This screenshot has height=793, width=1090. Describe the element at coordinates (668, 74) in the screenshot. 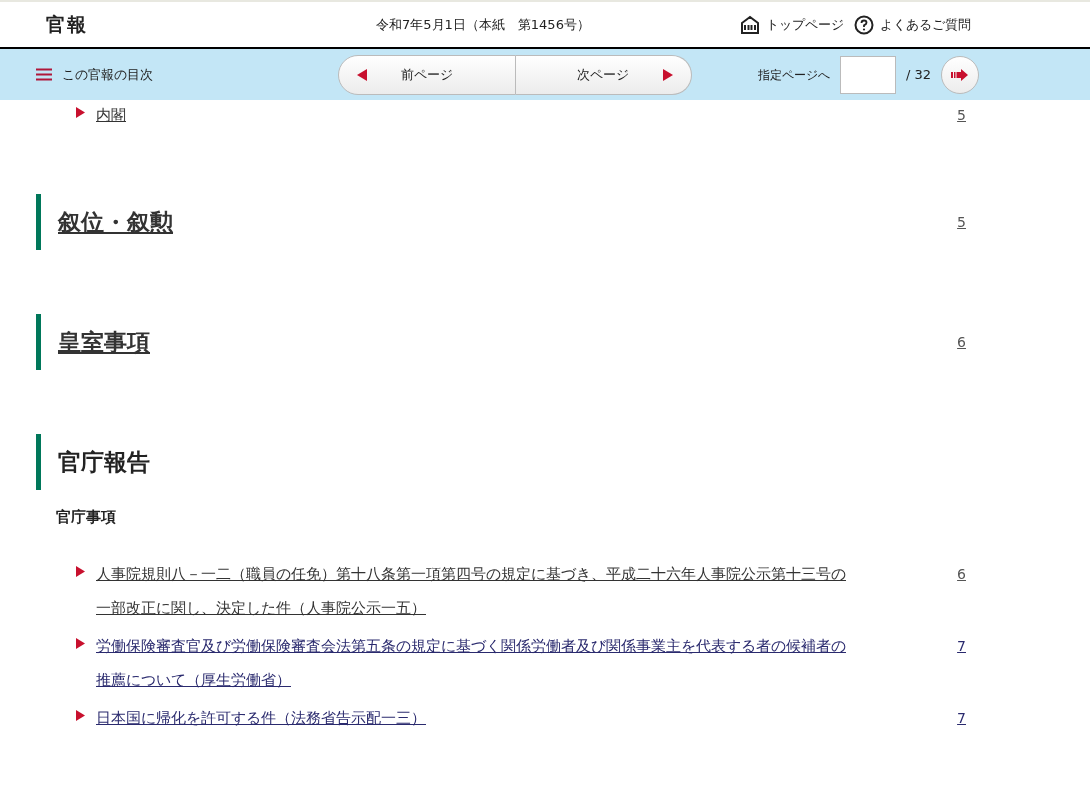

I see `right-triangle-icon` at that location.